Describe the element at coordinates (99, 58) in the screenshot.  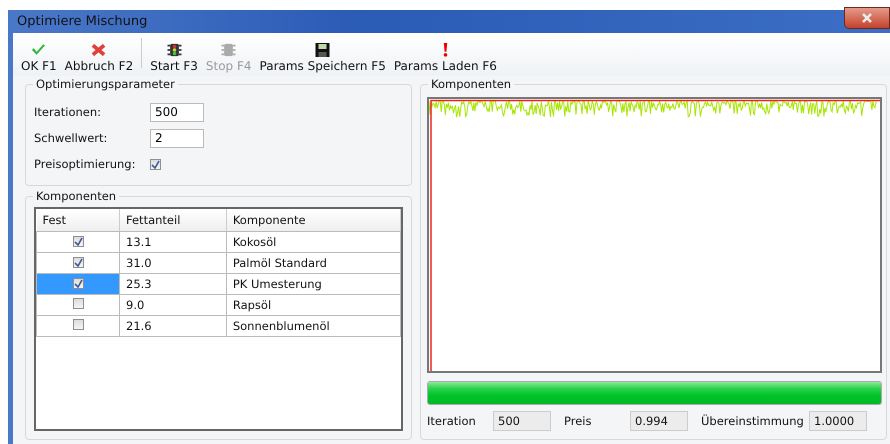
I see `toolbar-button: Abbruch F2` at that location.